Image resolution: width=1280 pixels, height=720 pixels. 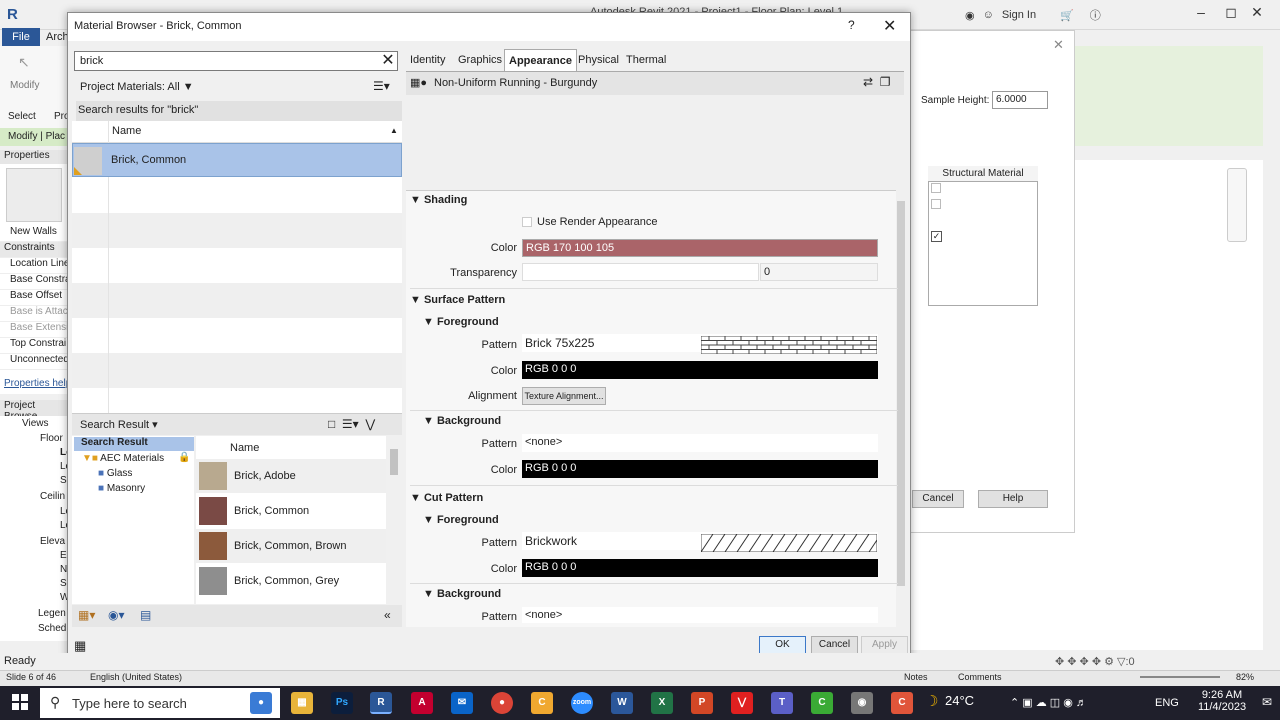 I want to click on prop-row: Unconnected, so click(x=35, y=362).